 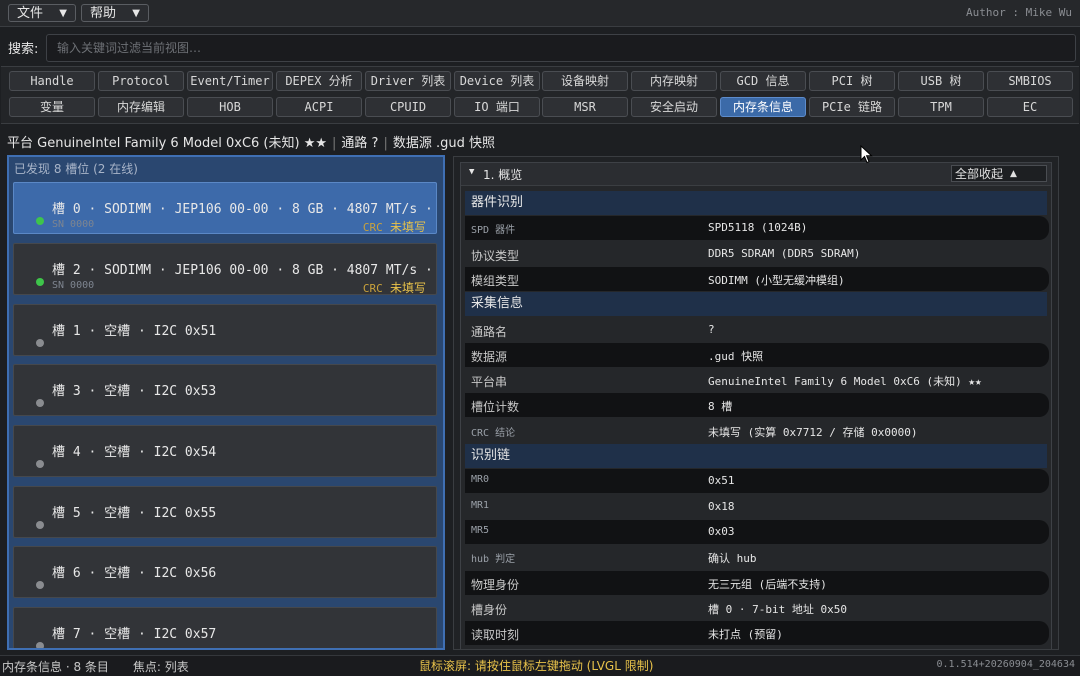 What do you see at coordinates (76, 169) in the screenshot?
I see `slot-list-header: 已发现 8 槽位 (2 在线)` at bounding box center [76, 169].